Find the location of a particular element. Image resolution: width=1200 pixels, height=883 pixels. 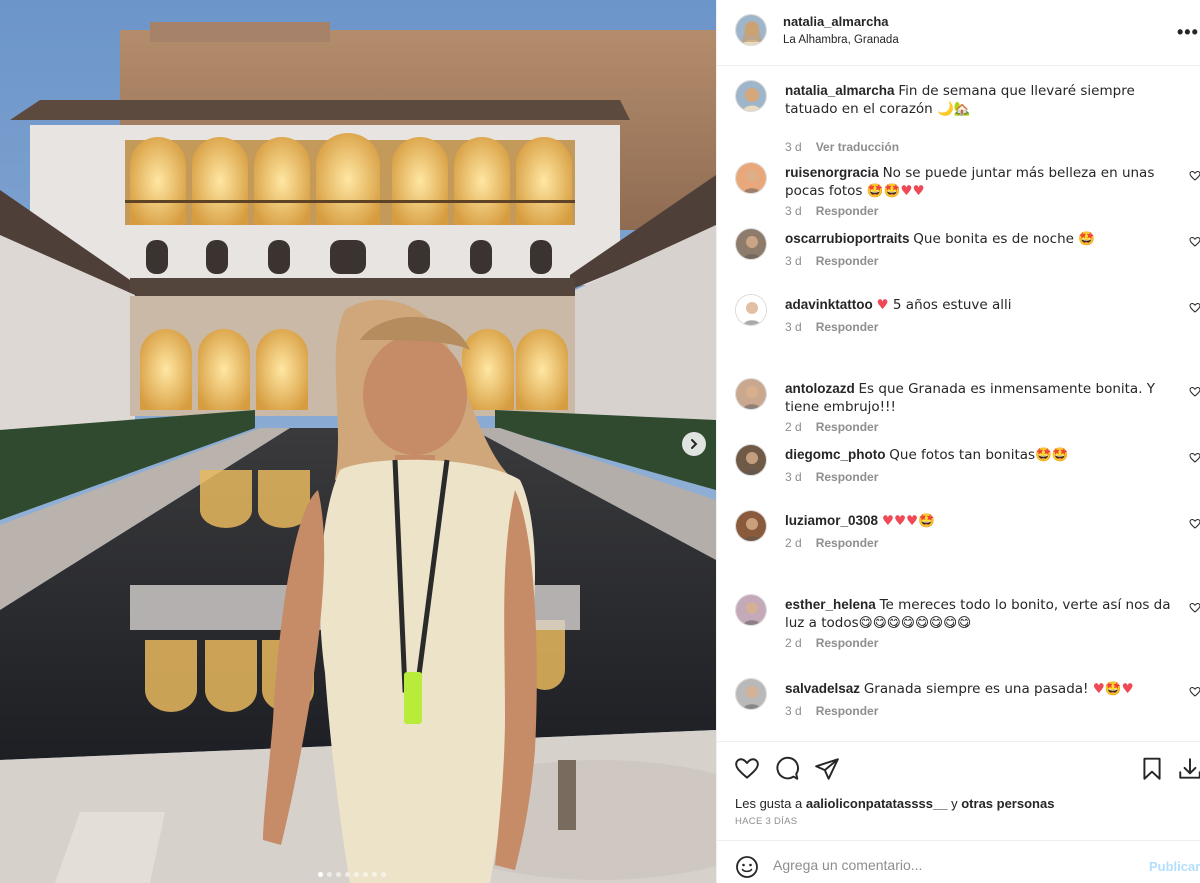

caption-meta: 3 d Ver traducción is located at coordinates (842, 147).